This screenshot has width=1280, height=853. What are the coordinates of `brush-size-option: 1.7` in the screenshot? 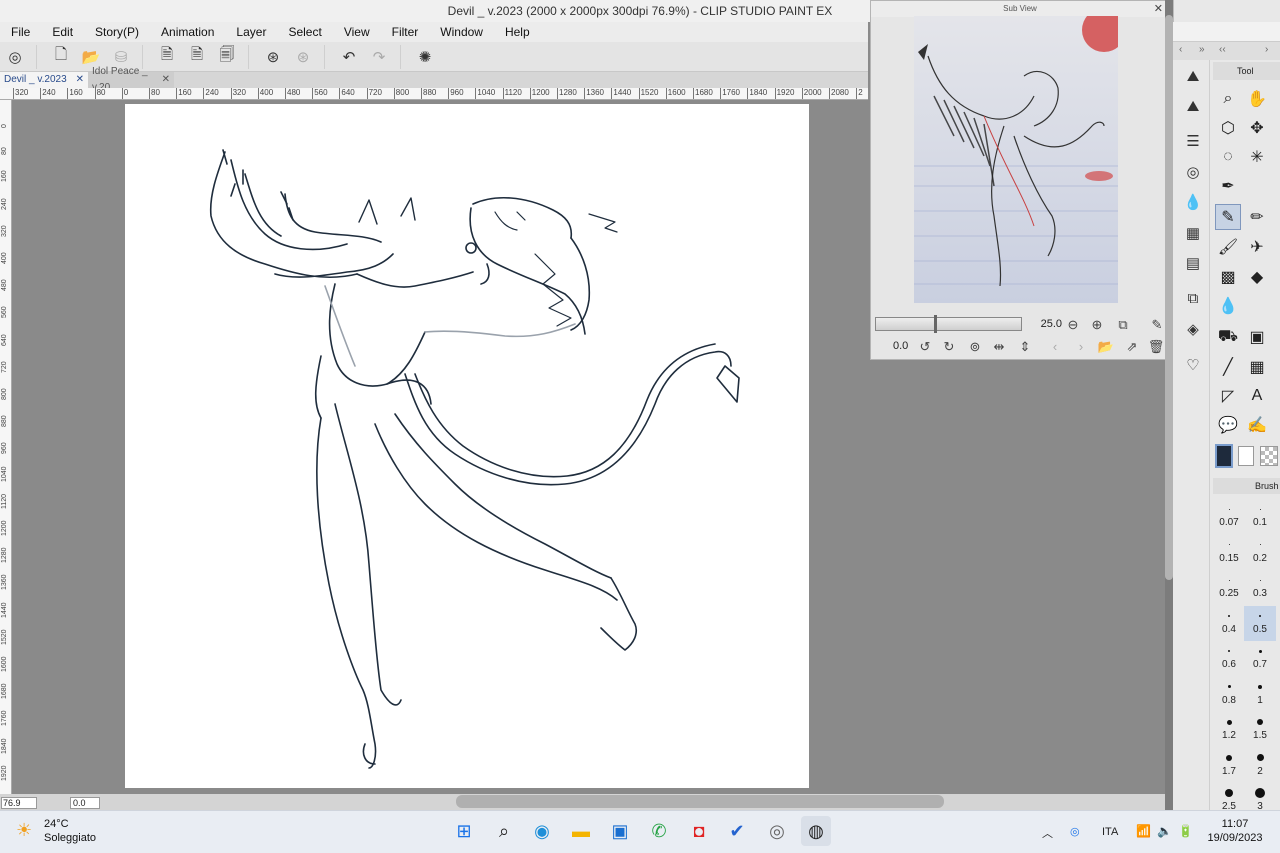 It's located at (1229, 765).